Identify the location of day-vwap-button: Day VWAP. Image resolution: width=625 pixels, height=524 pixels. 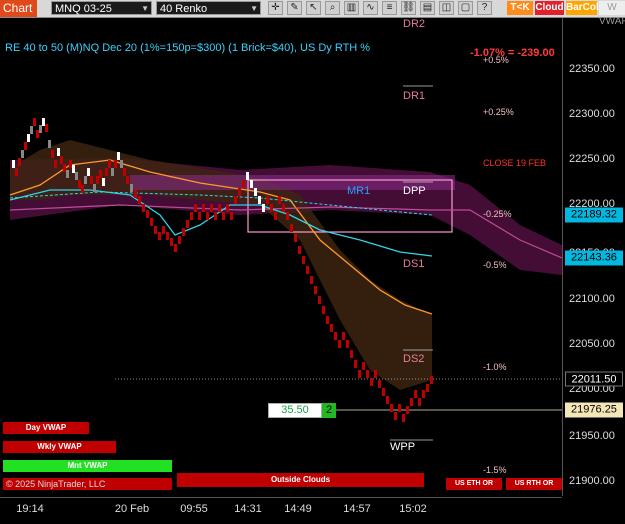
(46, 428).